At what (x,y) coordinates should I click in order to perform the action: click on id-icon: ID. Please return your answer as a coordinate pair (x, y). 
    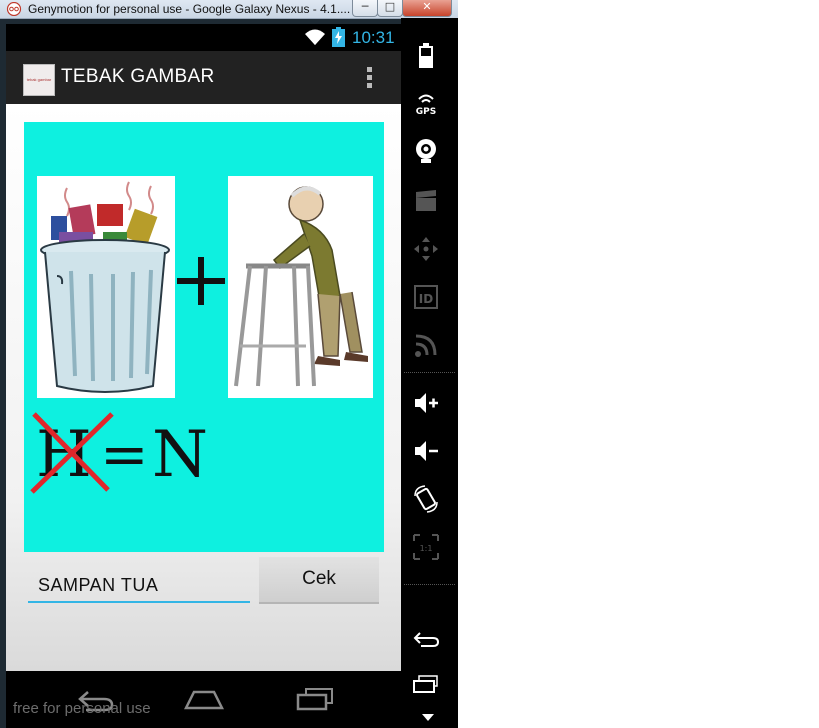
    Looking at the image, I should click on (426, 297).